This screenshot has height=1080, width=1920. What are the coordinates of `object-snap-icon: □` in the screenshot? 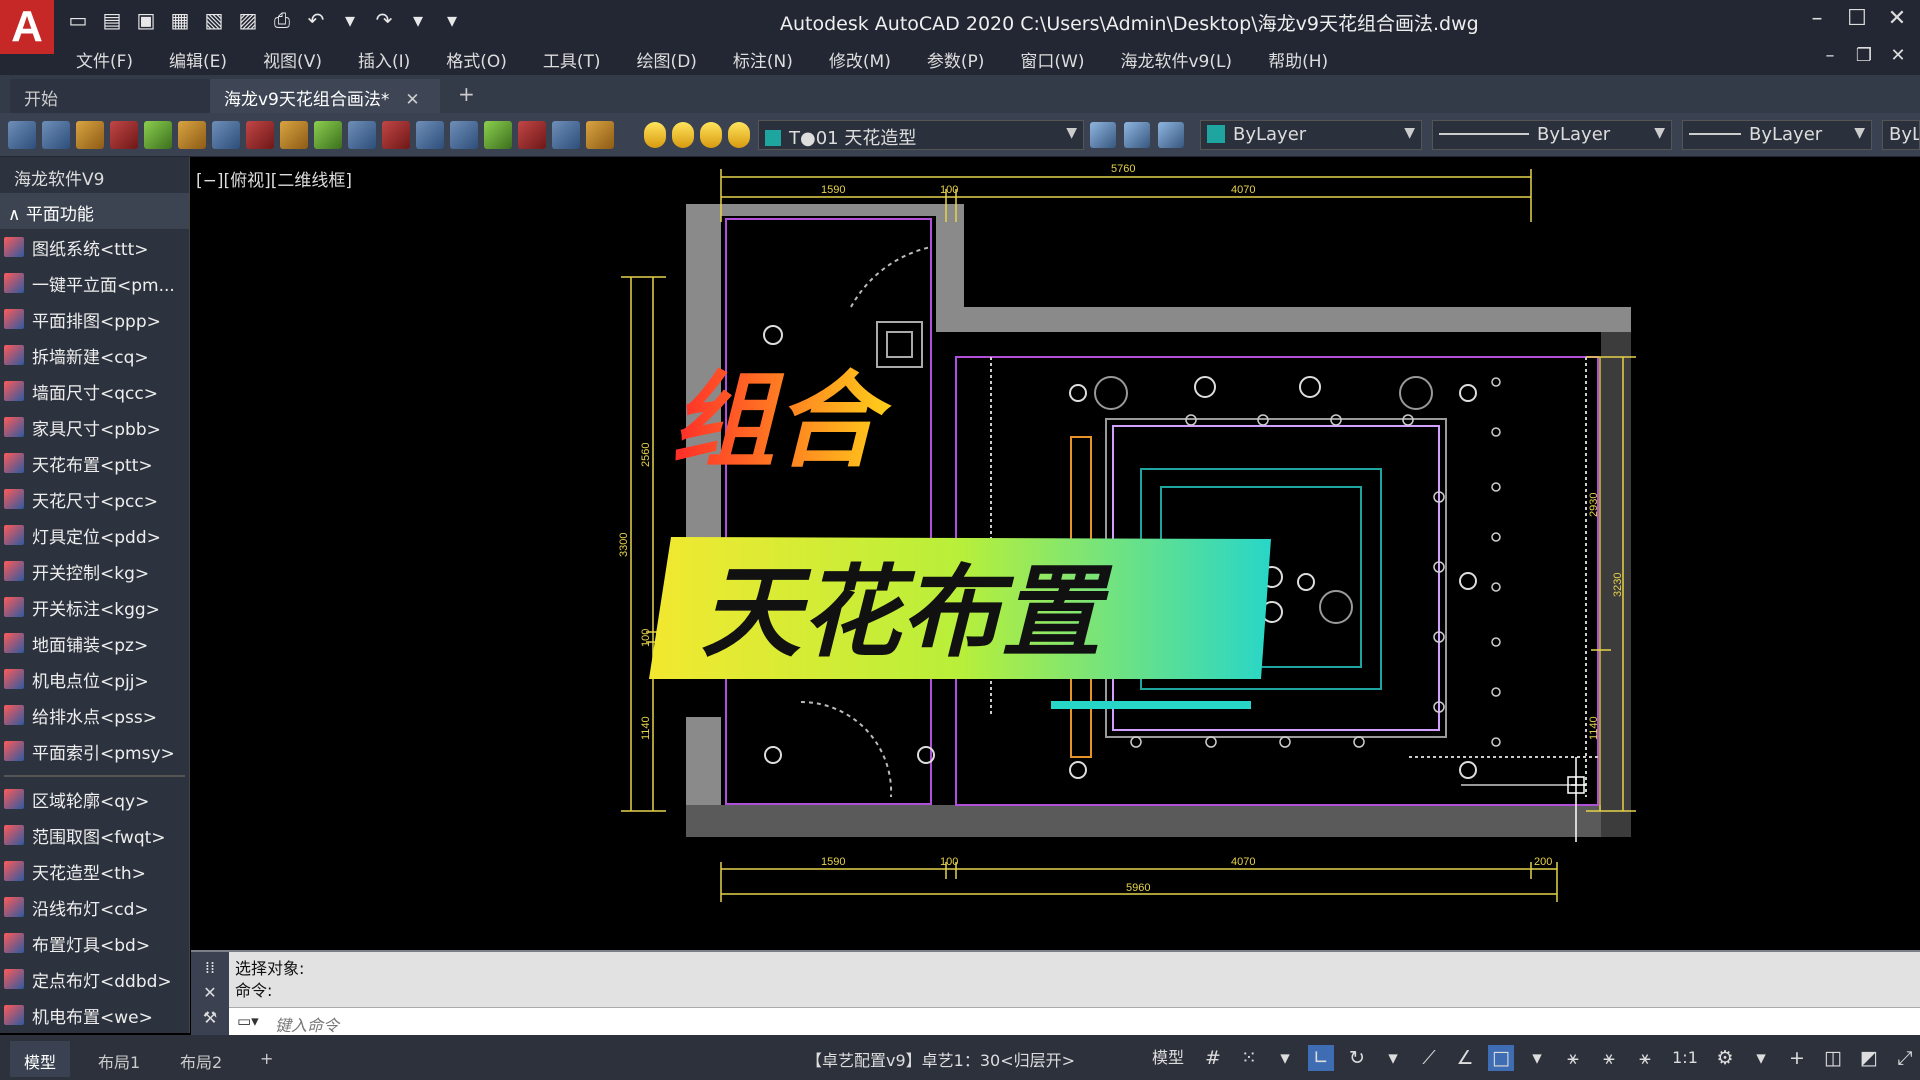 It's located at (1501, 1058).